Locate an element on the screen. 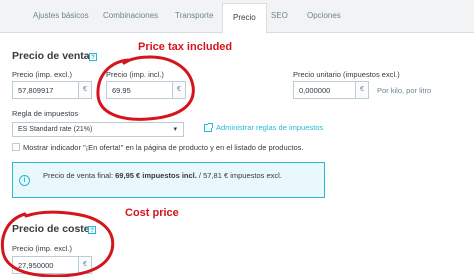  tab-seo: SEO is located at coordinates (279, 15).